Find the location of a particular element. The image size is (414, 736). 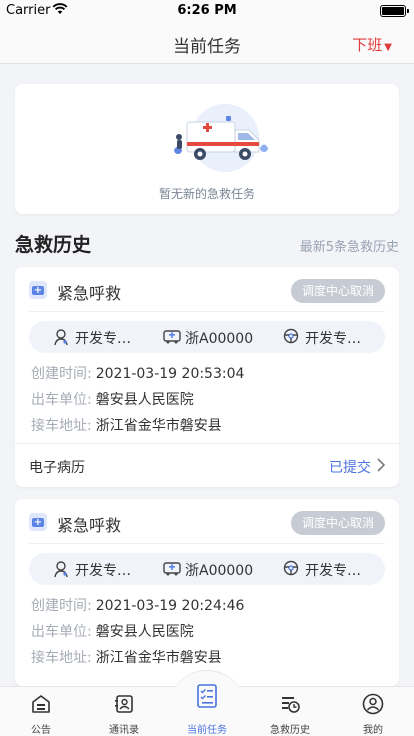

status-bar: Carrier 6:26 PM is located at coordinates (207, 11).